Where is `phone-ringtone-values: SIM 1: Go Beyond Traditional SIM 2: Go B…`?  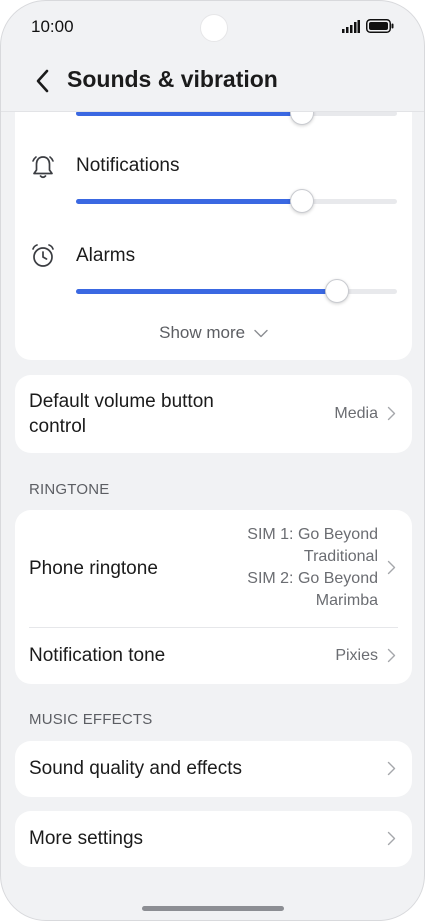 phone-ringtone-values: SIM 1: Go Beyond Traditional SIM 2: Go B… is located at coordinates (312, 568).